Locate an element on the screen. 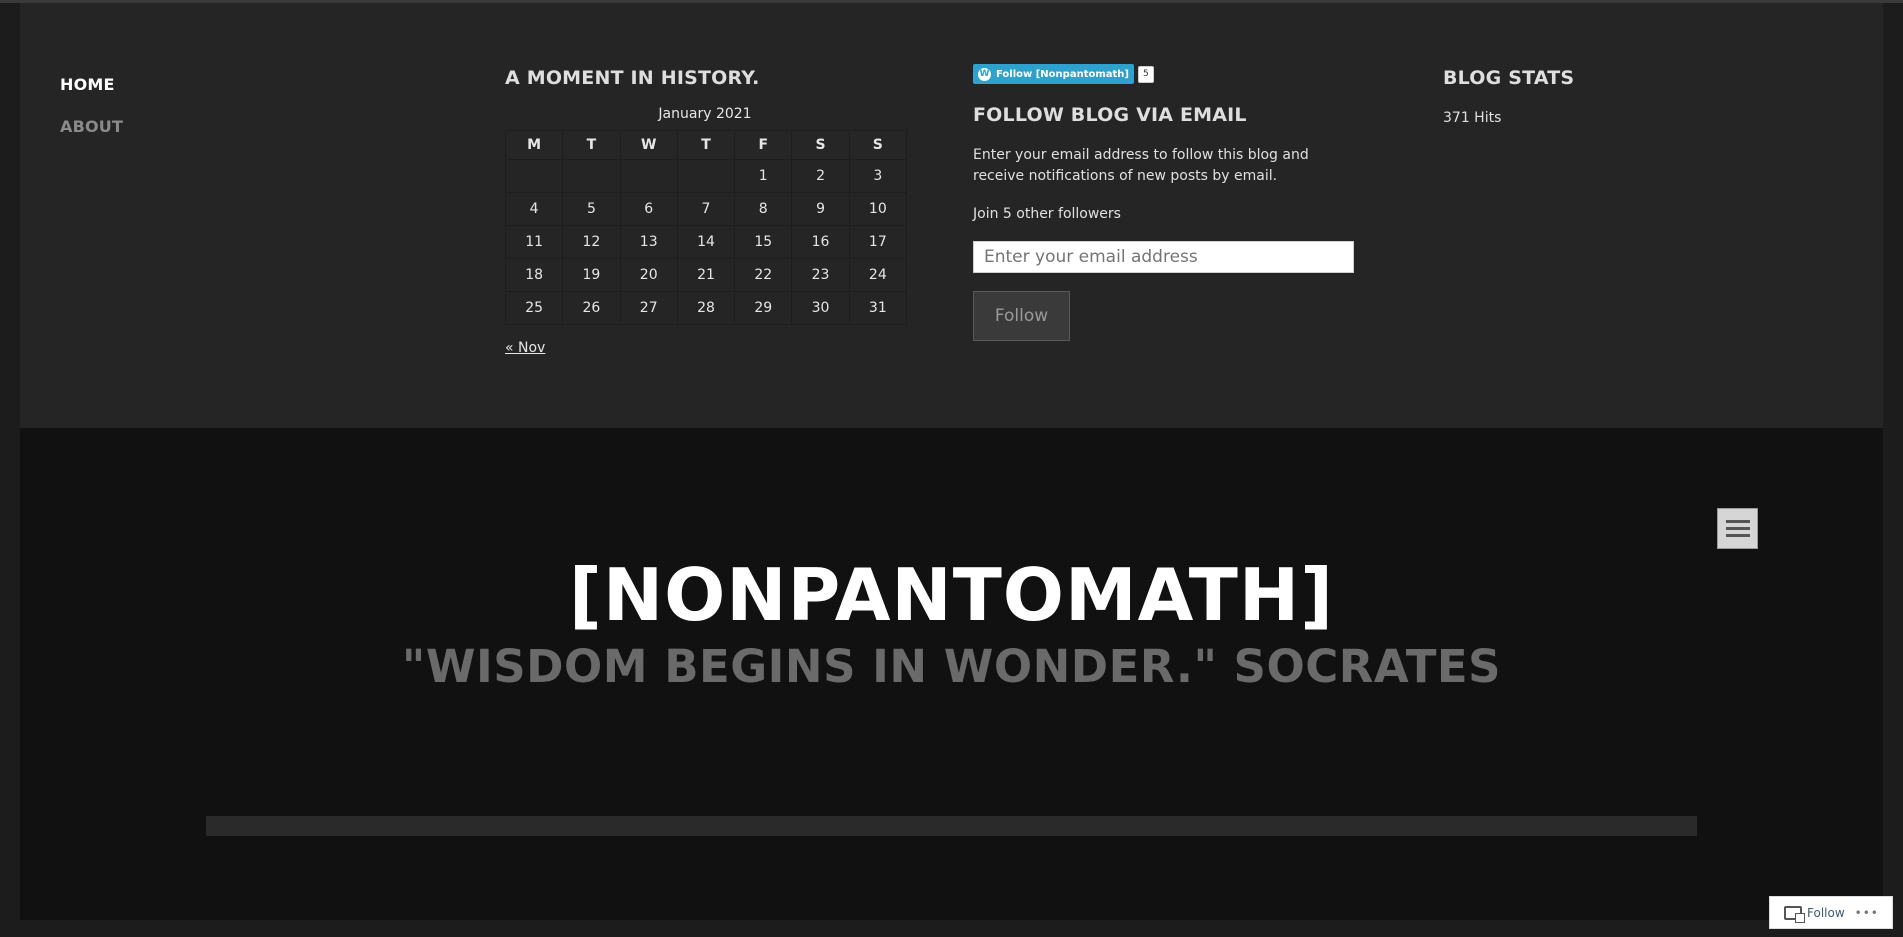 This screenshot has width=1903, height=937. calendar-day-cell: 25 is located at coordinates (534, 308).